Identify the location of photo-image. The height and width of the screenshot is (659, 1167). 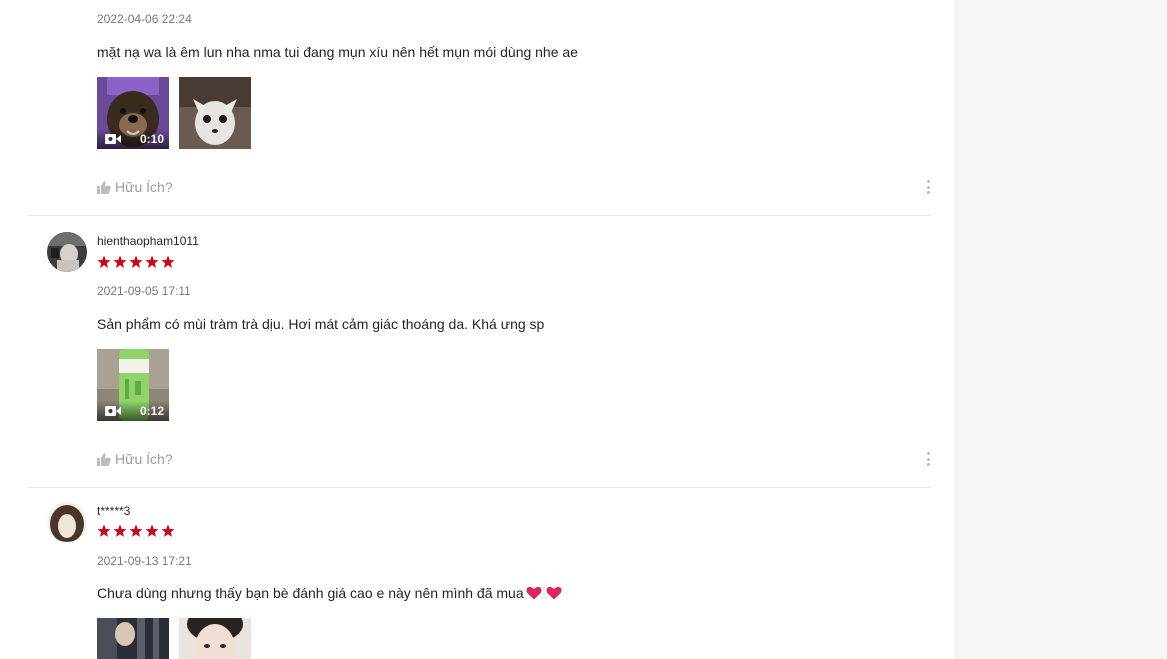
(133, 638).